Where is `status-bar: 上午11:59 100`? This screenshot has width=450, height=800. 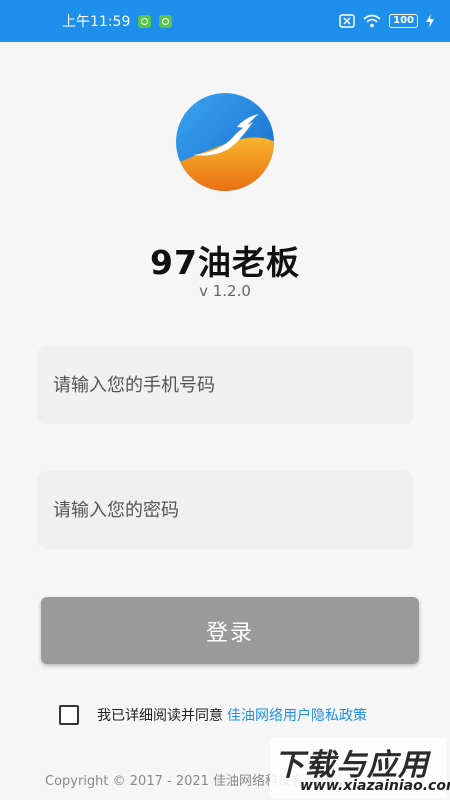 status-bar: 上午11:59 100 is located at coordinates (225, 21).